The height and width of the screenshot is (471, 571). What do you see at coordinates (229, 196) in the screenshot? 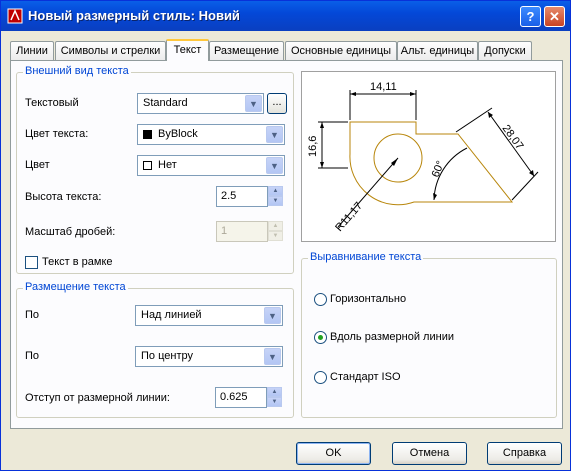
I see `text-height-value: 2.5` at bounding box center [229, 196].